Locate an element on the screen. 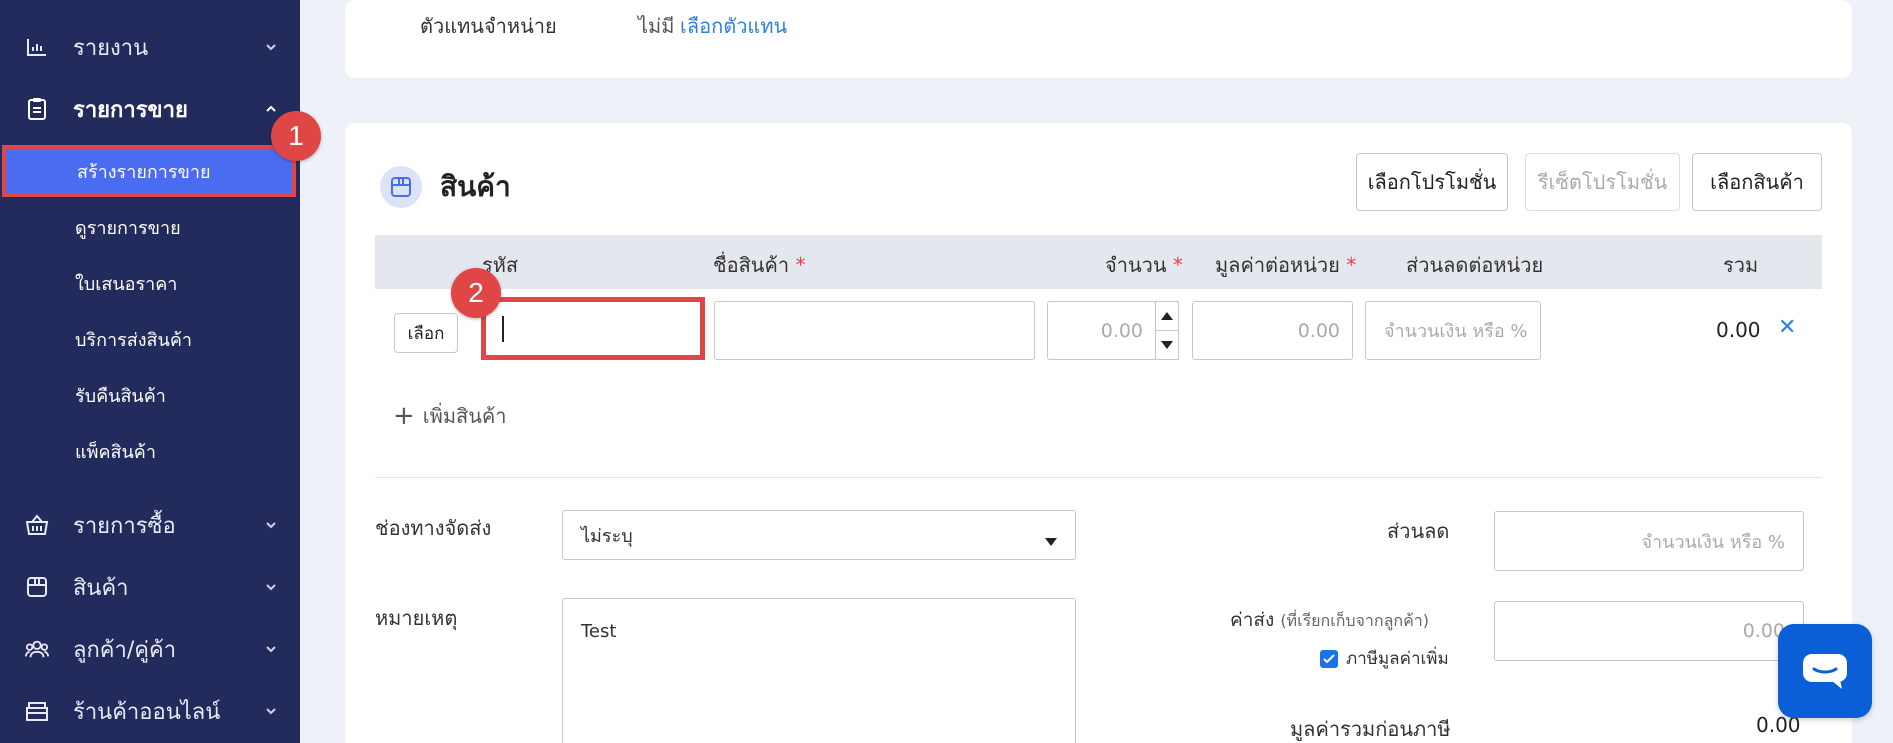 The width and height of the screenshot is (1893, 743). shipping-fee-input: 0.00 is located at coordinates (1649, 631).